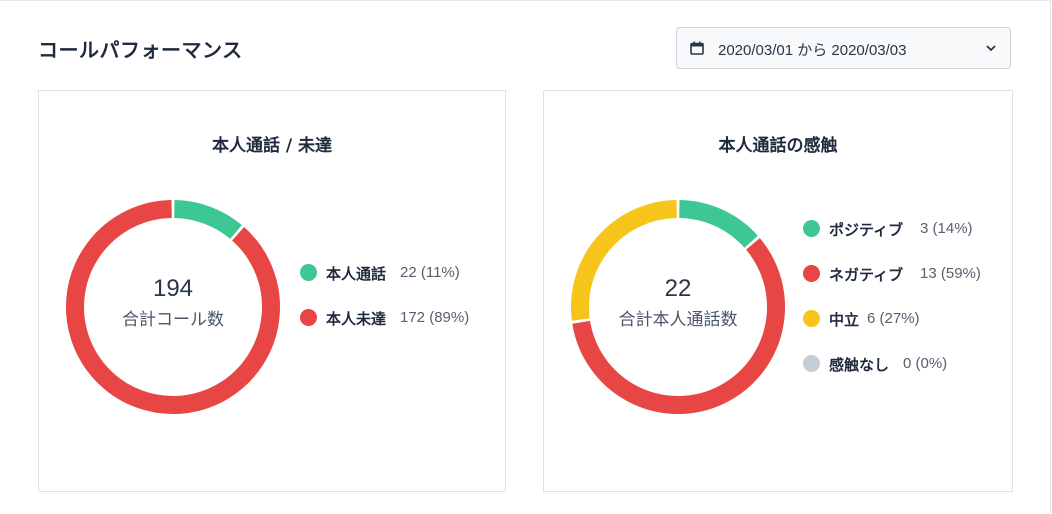 The height and width of the screenshot is (514, 1052). What do you see at coordinates (812, 50) in the screenshot?
I see `date-range-text: 2020/03/01 から 2020/03/03` at bounding box center [812, 50].